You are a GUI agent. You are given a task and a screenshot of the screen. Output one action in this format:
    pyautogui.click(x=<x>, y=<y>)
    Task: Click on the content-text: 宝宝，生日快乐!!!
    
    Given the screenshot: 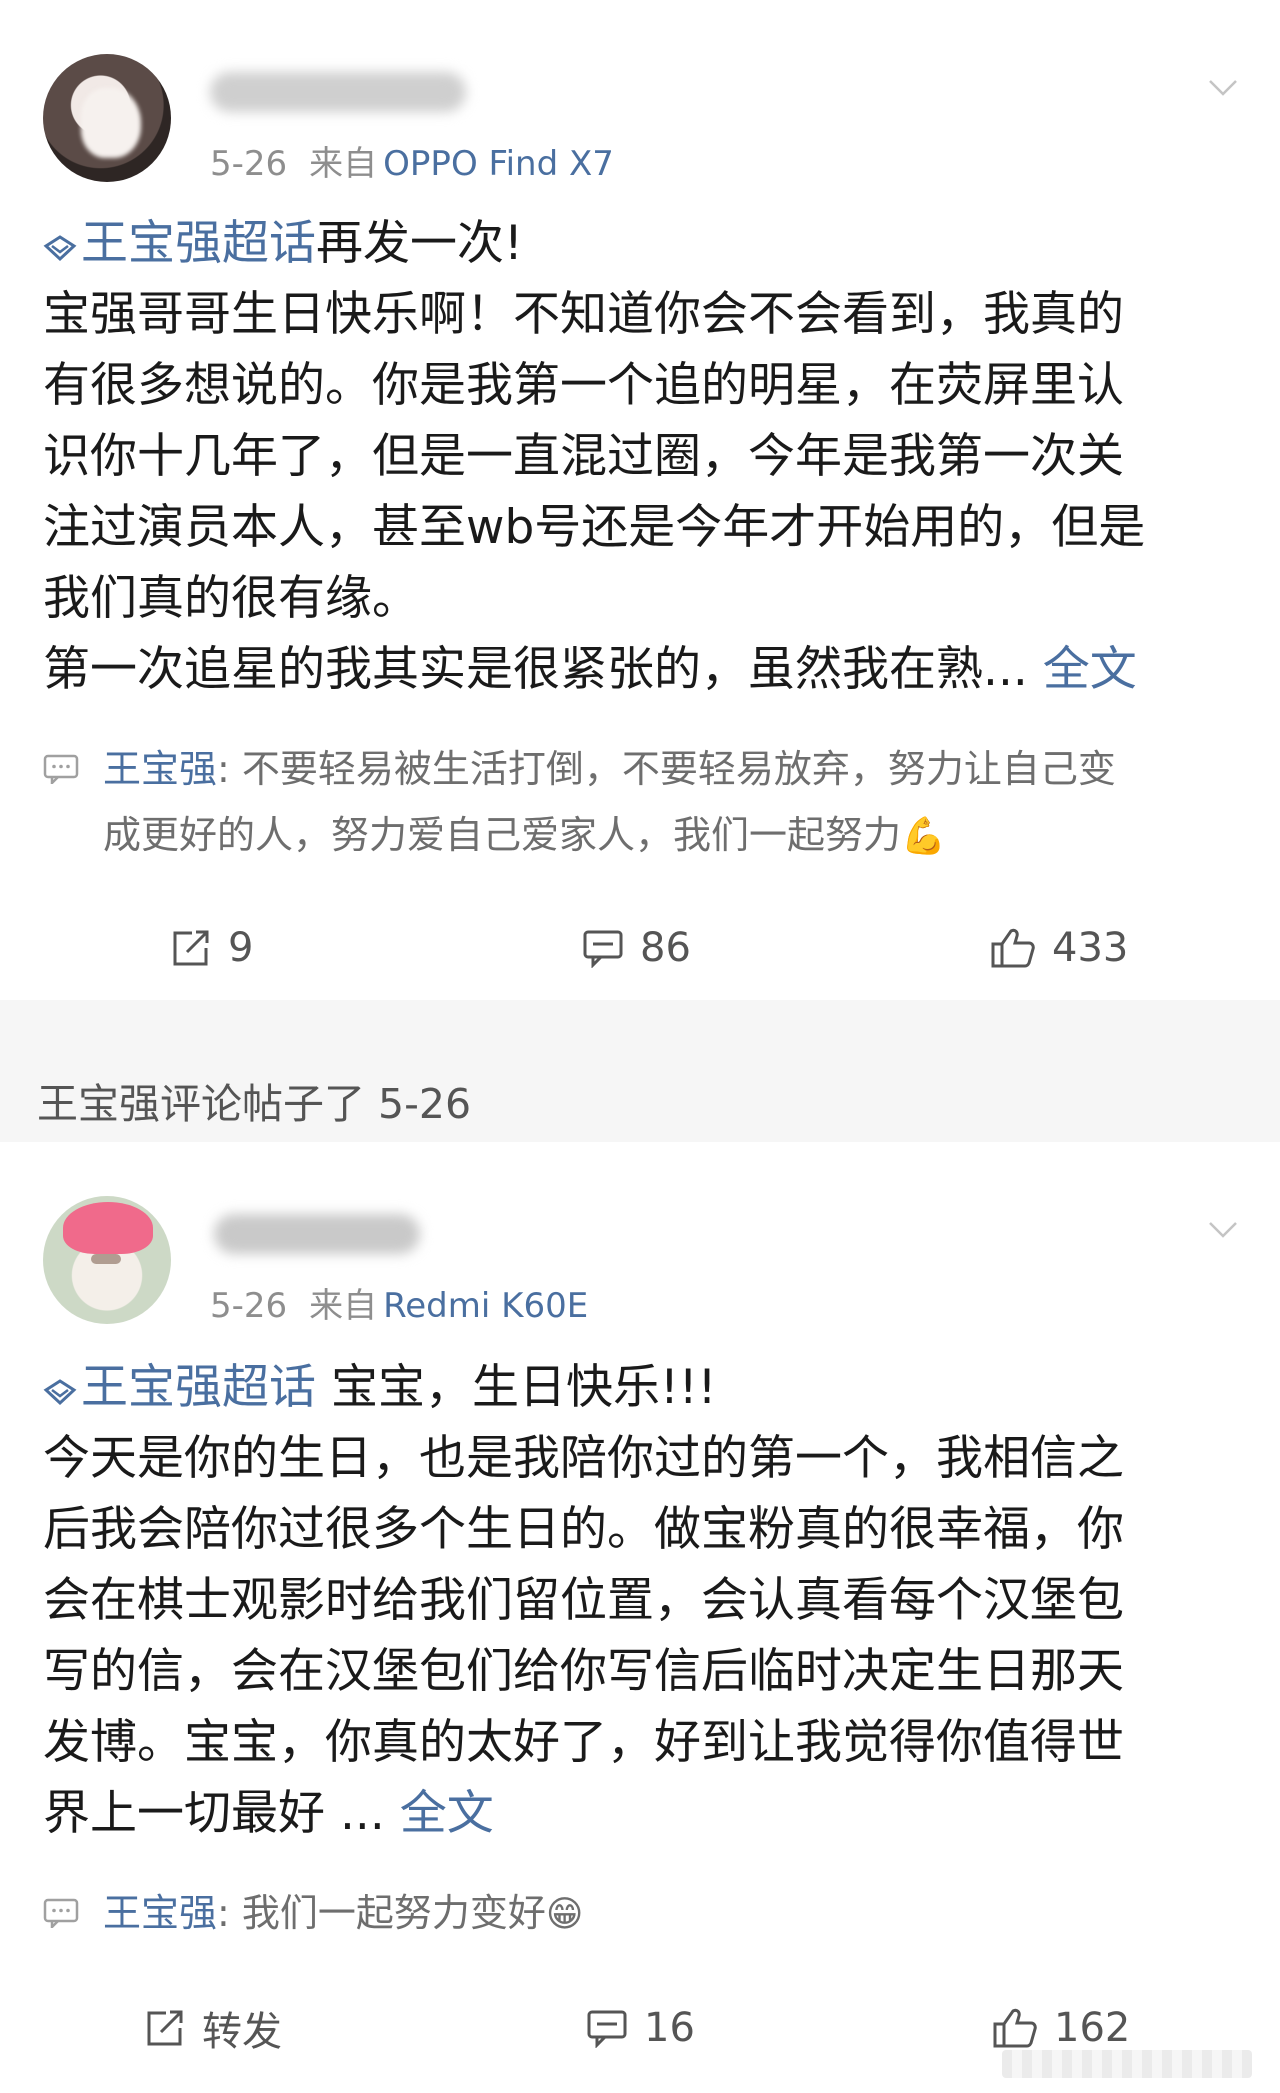 What is the action you would take?
    pyautogui.click(x=516, y=1387)
    